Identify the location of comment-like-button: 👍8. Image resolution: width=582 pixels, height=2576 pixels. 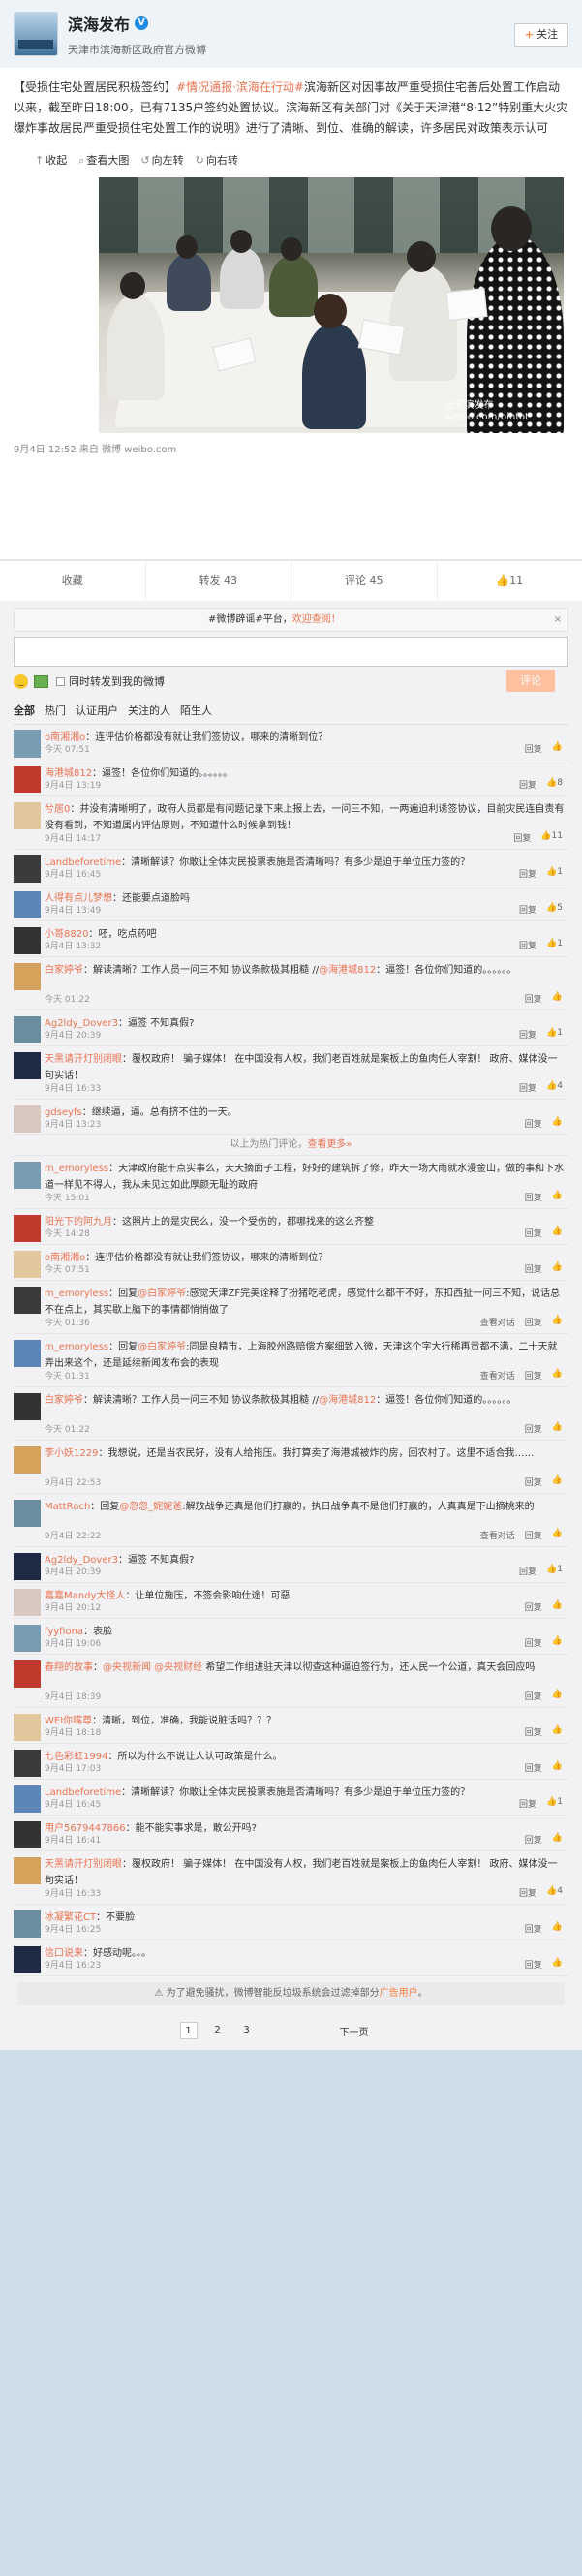
(554, 784).